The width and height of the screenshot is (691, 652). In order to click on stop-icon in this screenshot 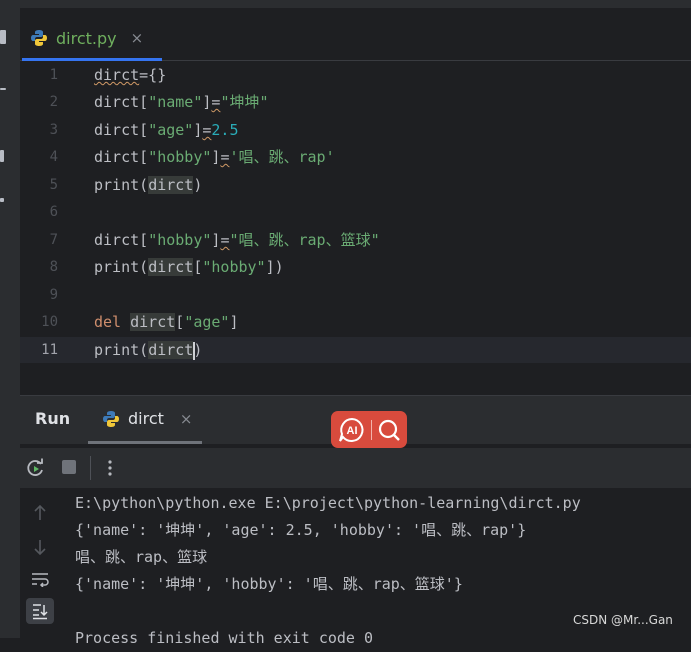, I will do `click(69, 467)`.